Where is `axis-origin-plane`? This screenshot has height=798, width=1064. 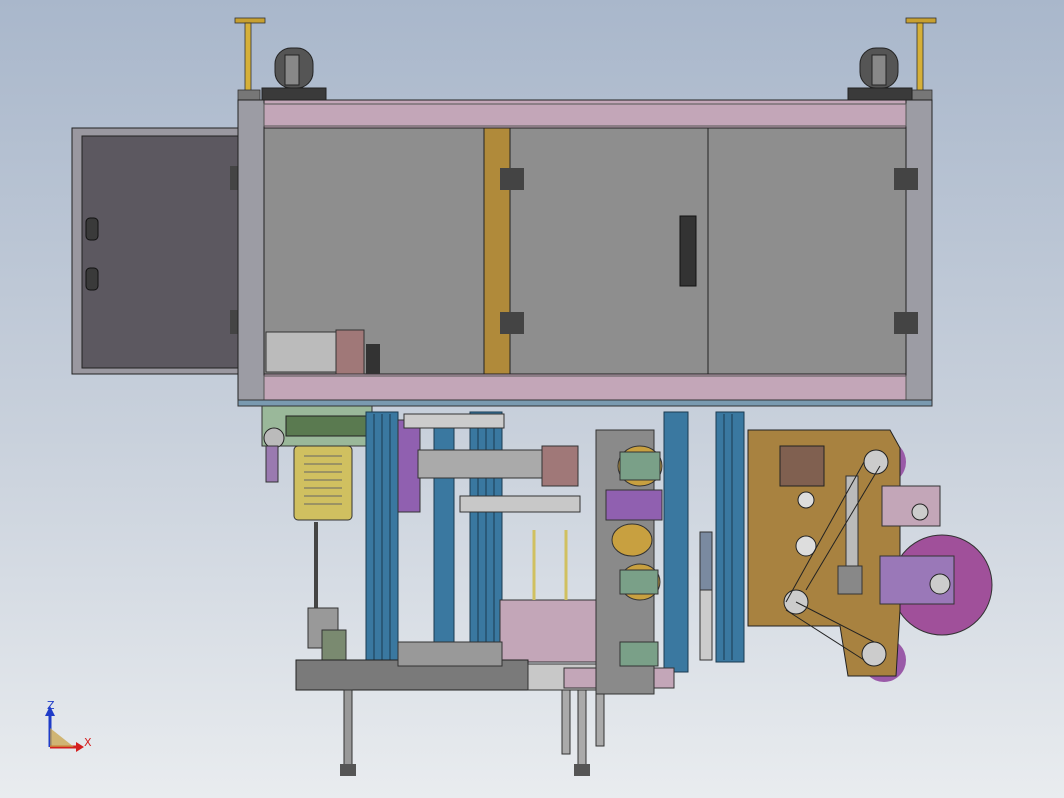
axis-origin-plane is located at coordinates (62, 737).